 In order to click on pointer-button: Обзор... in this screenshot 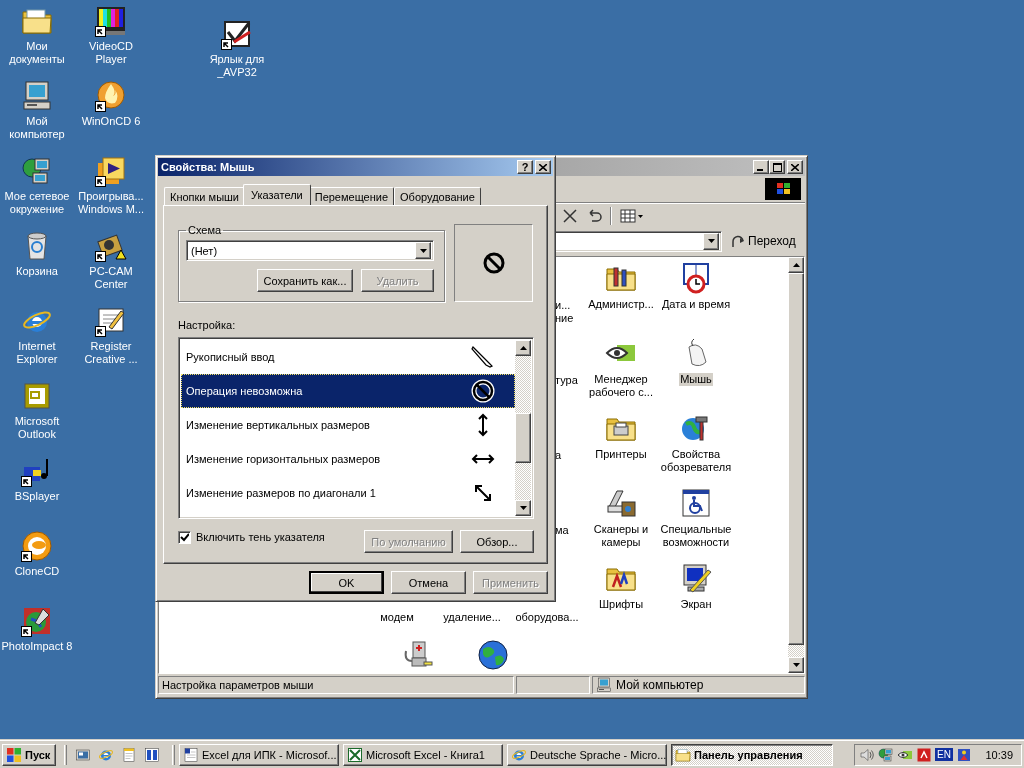, I will do `click(497, 541)`.